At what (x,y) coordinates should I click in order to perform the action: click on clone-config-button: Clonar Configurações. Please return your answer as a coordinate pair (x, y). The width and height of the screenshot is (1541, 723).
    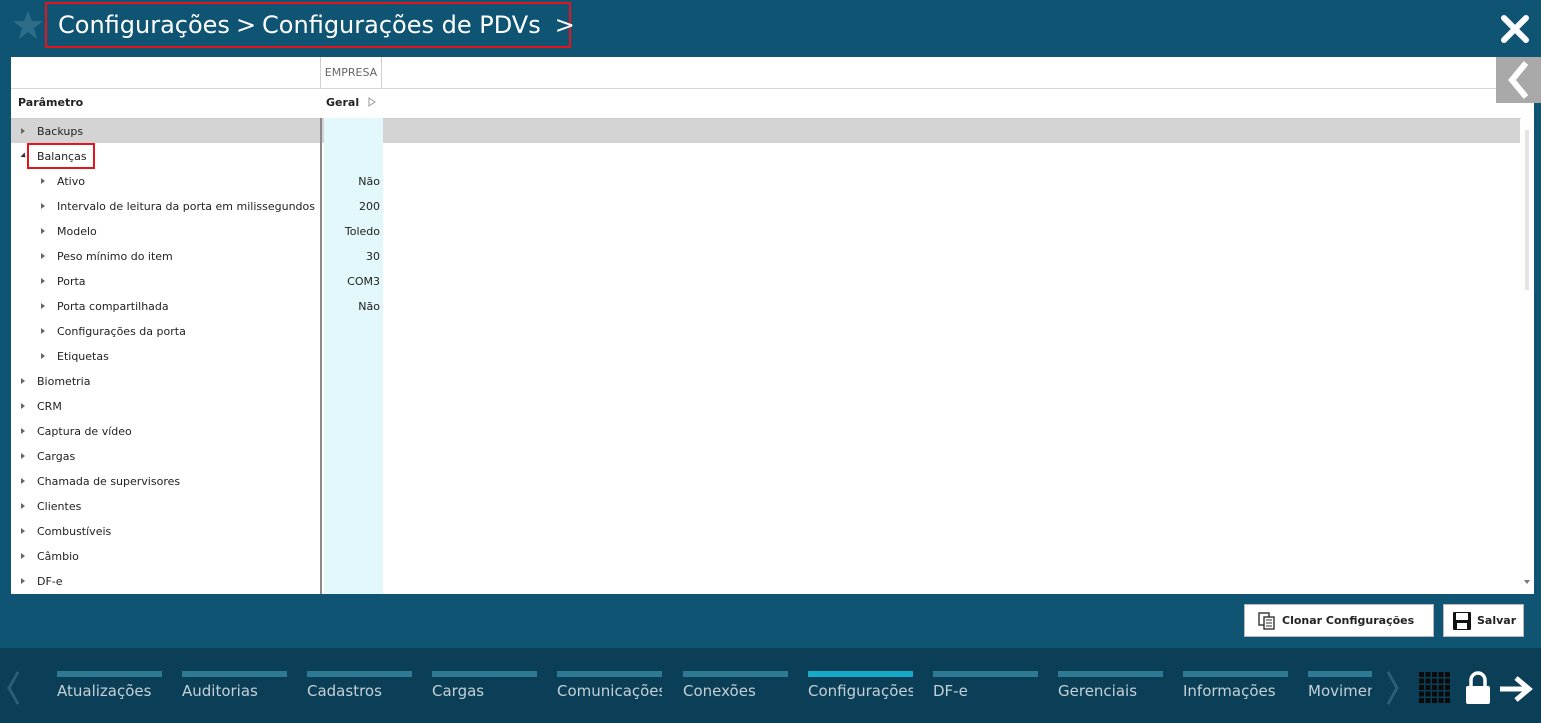
    Looking at the image, I should click on (1339, 620).